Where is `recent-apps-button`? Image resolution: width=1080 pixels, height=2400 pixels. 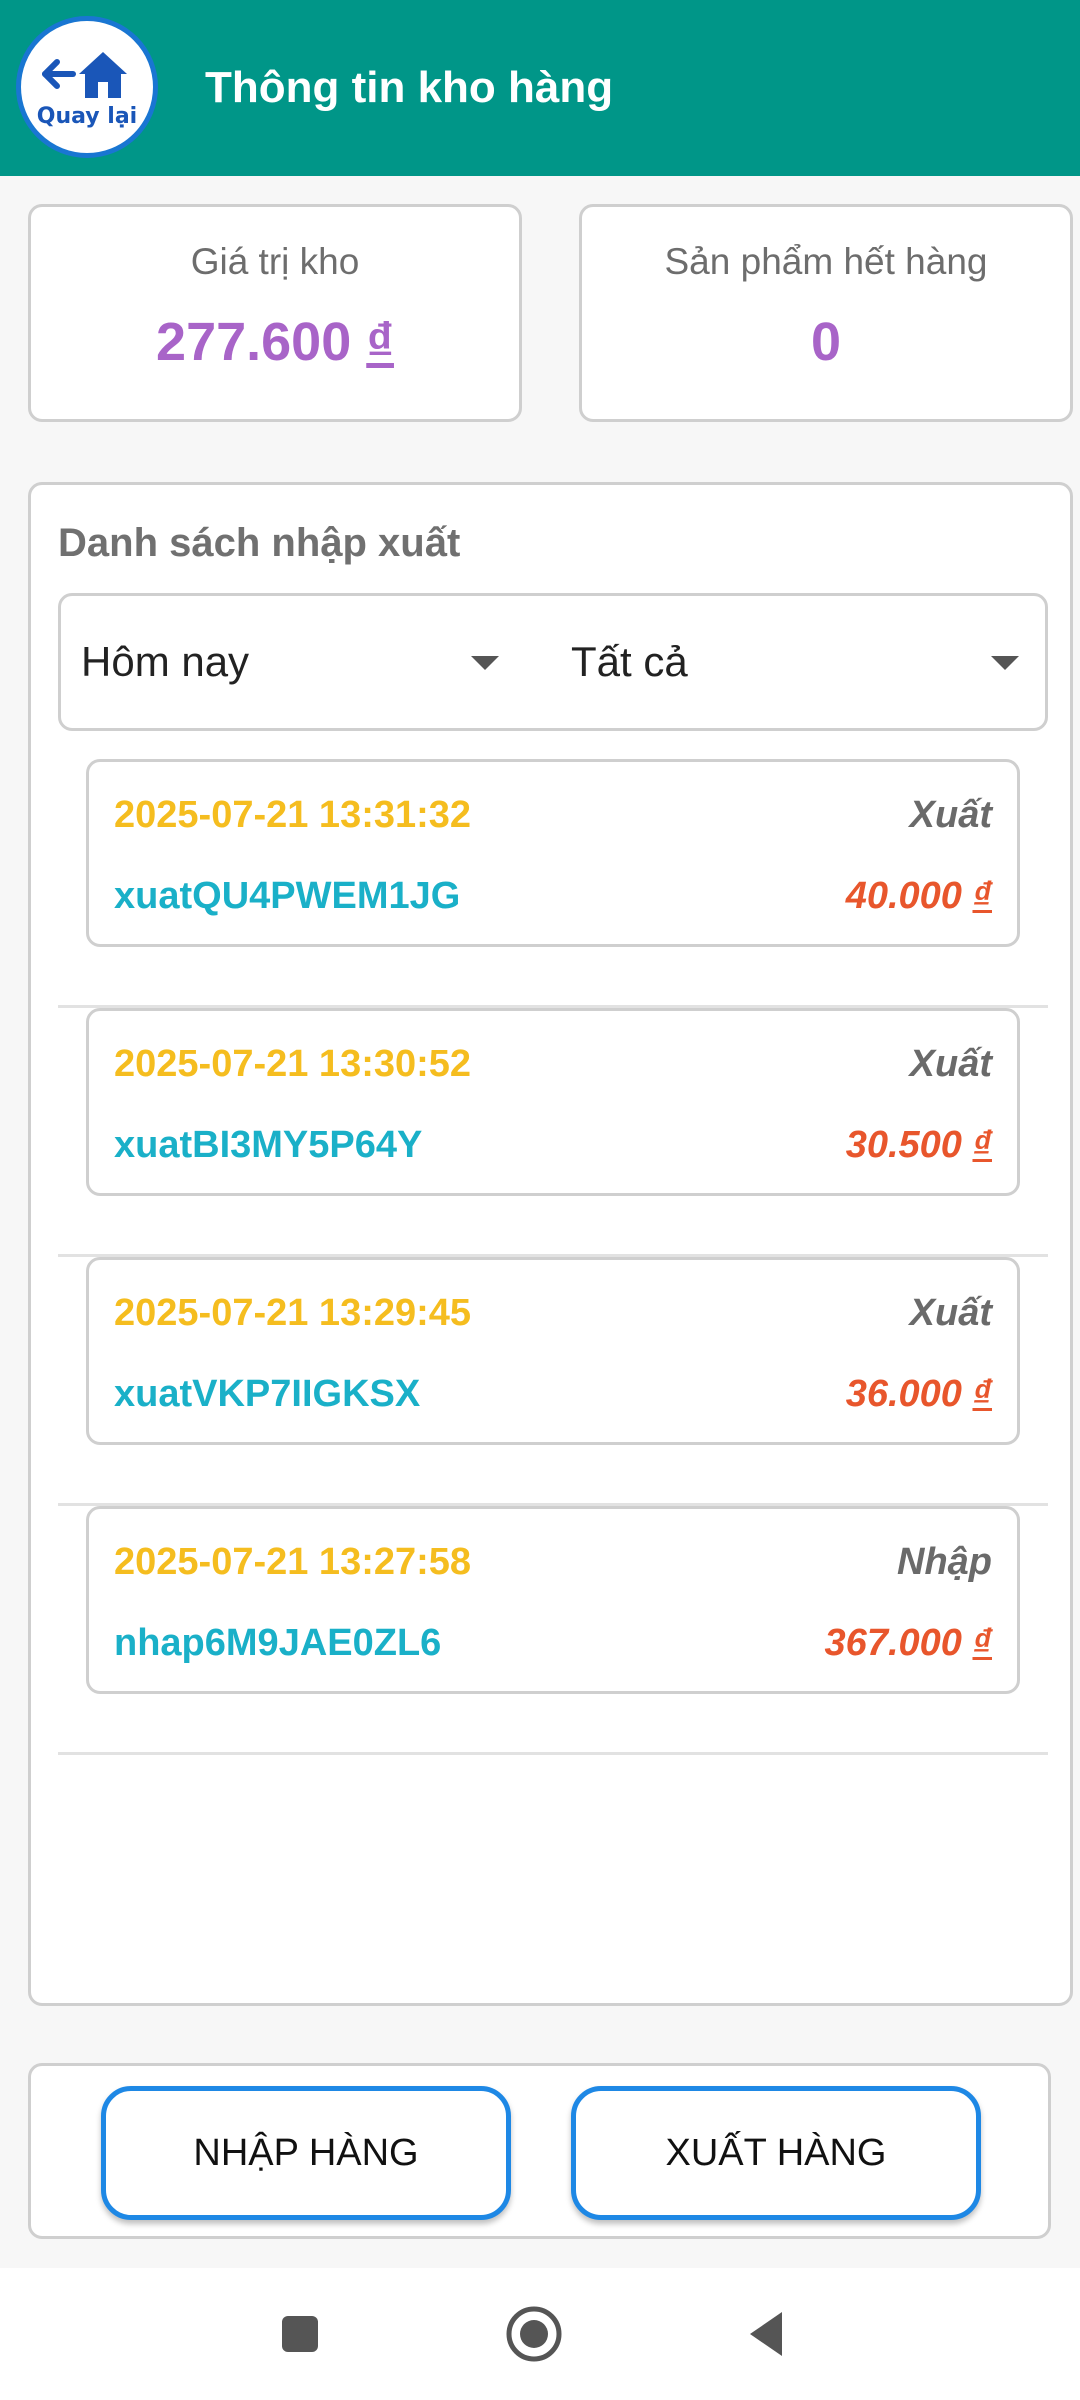 recent-apps-button is located at coordinates (300, 2334).